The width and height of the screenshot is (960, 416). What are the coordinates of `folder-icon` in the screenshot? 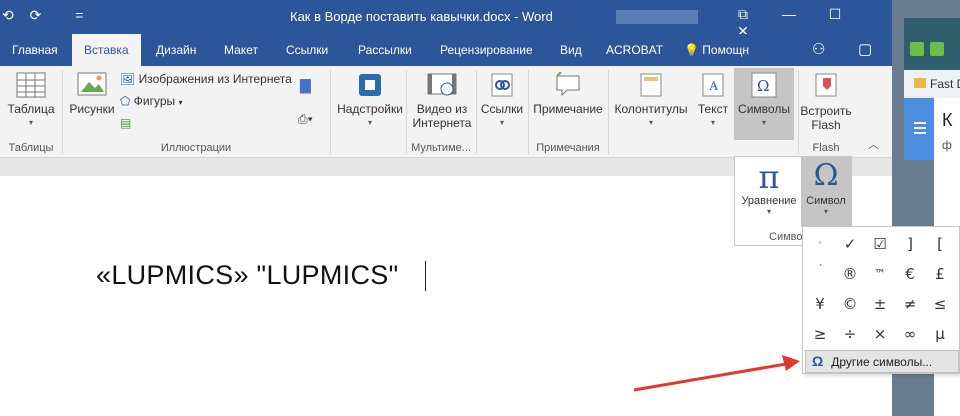 It's located at (920, 83).